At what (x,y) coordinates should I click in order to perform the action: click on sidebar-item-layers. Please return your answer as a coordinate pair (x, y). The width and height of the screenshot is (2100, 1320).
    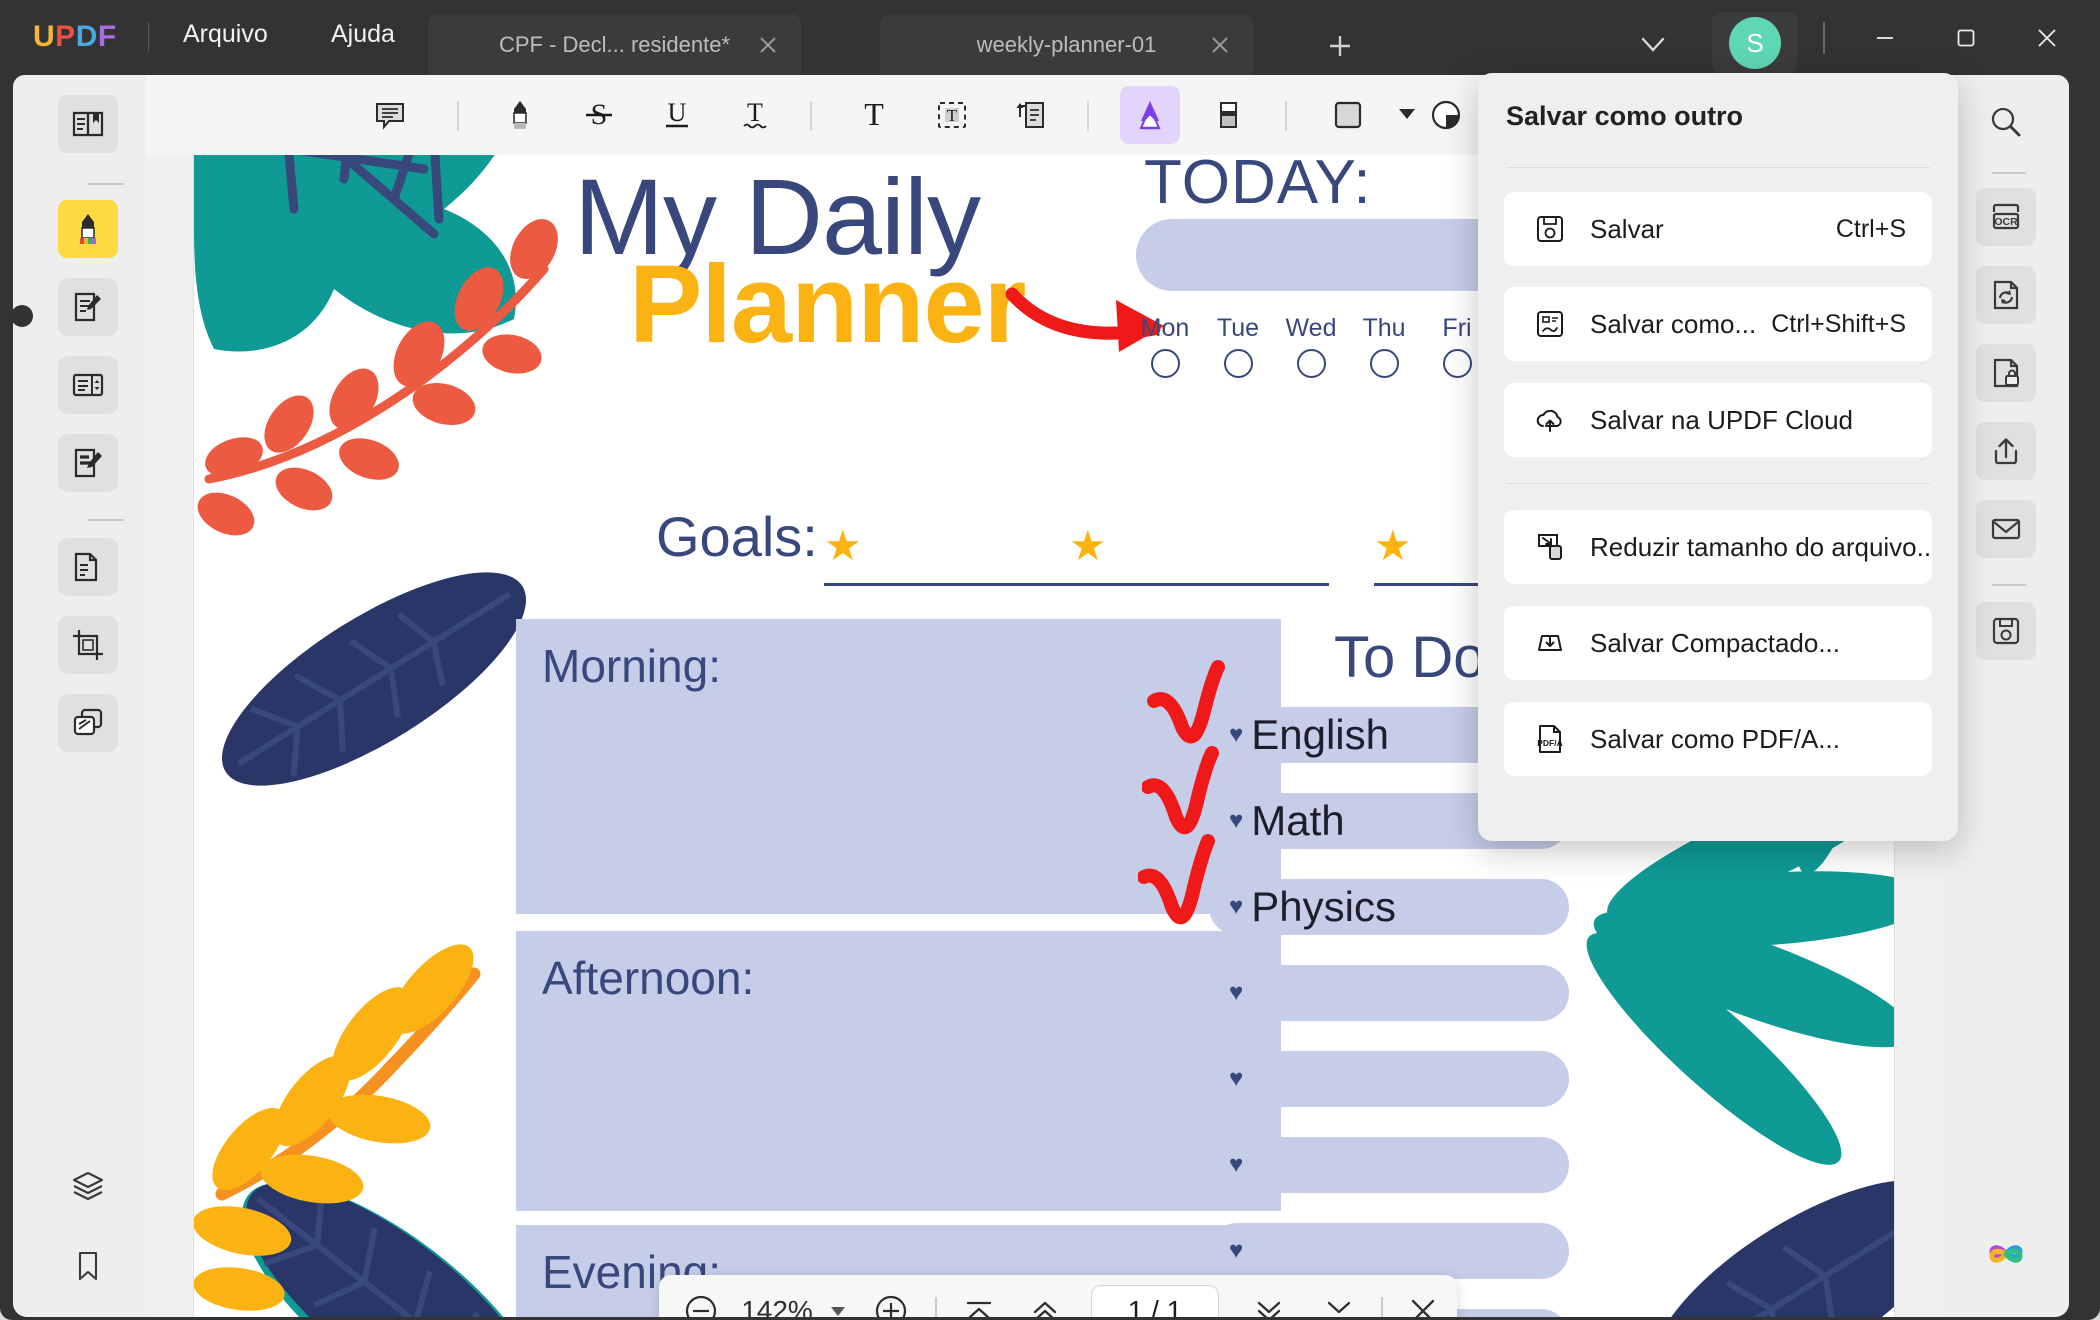
    Looking at the image, I should click on (88, 1186).